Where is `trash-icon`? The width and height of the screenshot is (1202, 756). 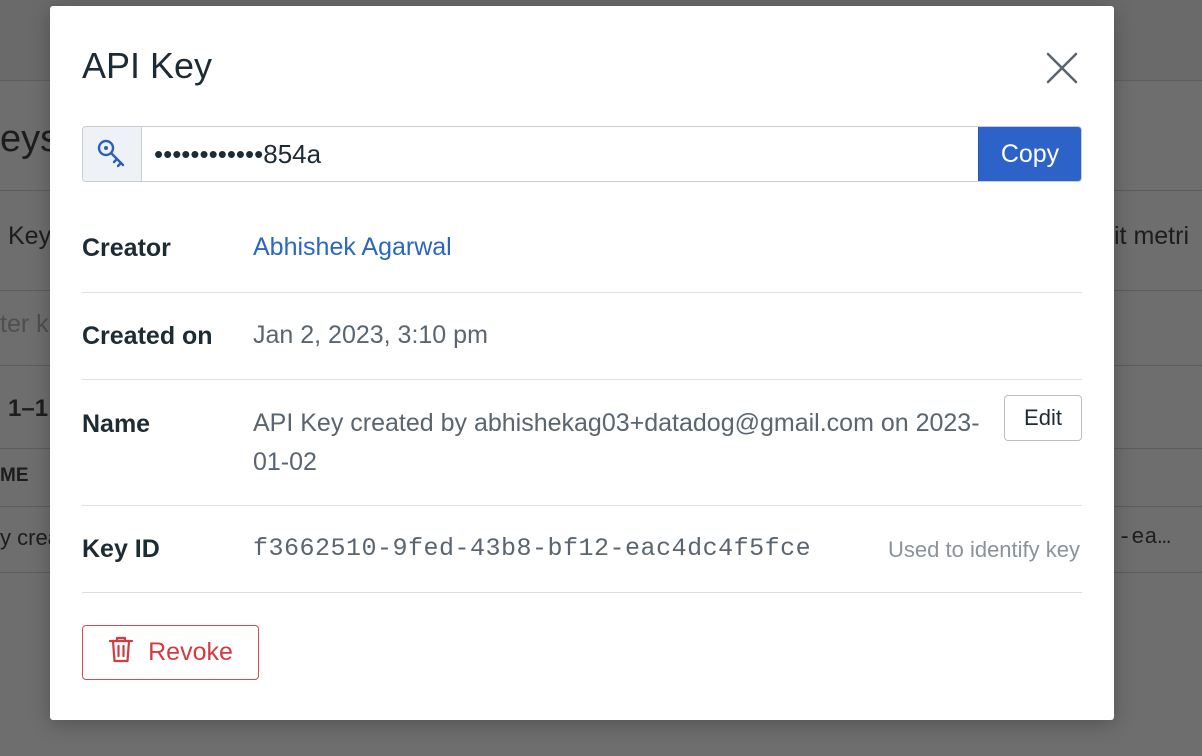 trash-icon is located at coordinates (121, 652).